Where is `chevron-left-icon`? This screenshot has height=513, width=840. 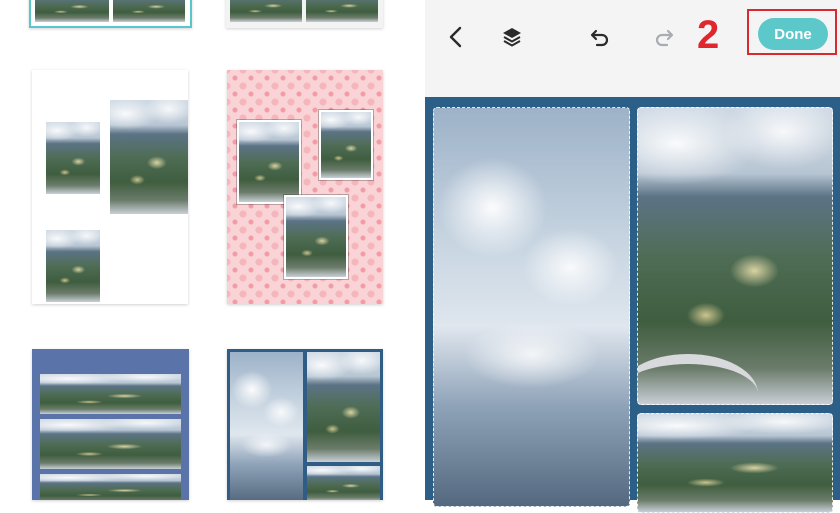
chevron-left-icon is located at coordinates (455, 37).